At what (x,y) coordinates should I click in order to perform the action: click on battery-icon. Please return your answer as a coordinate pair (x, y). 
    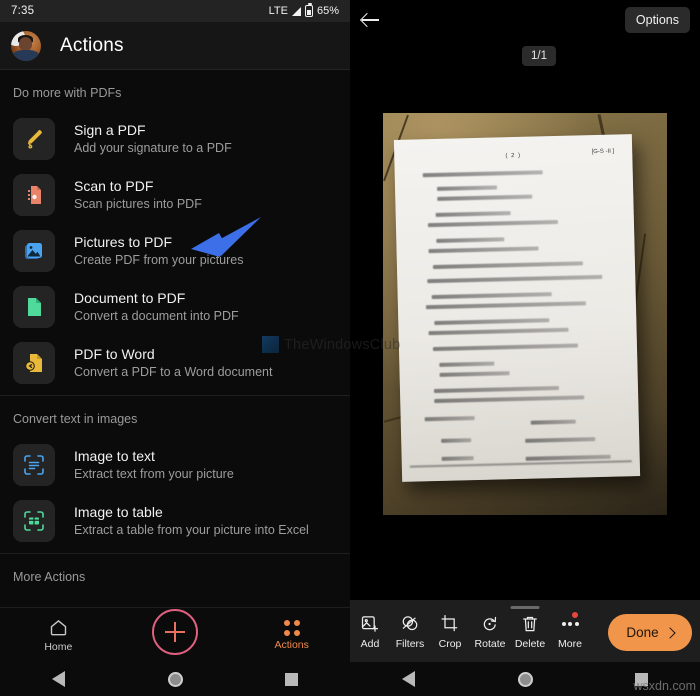
    Looking at the image, I should click on (308, 10).